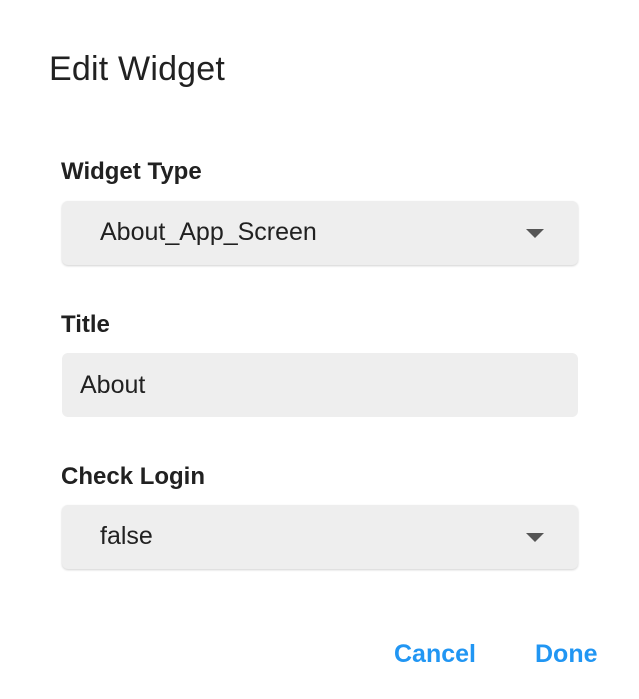  What do you see at coordinates (435, 654) in the screenshot?
I see `cancel-button: Cancel` at bounding box center [435, 654].